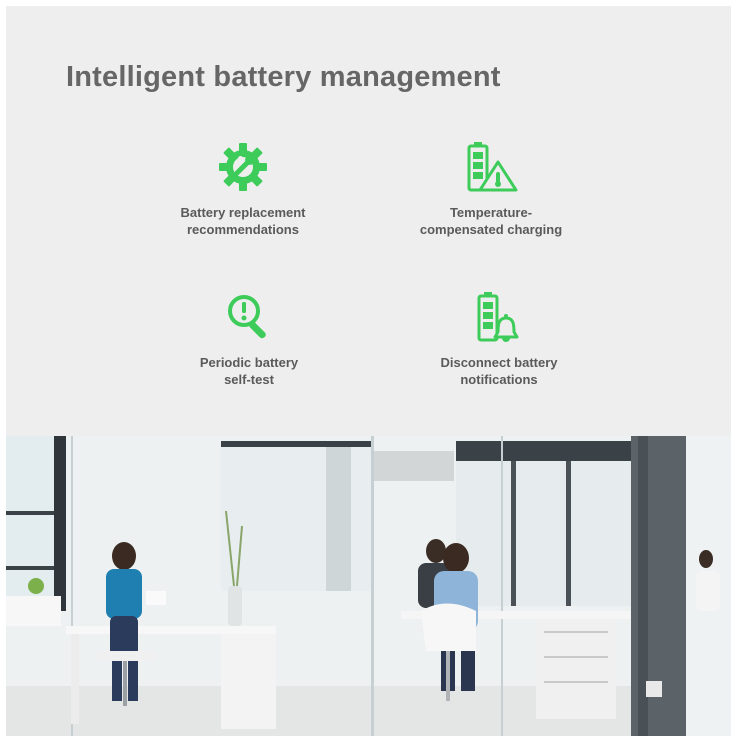  Describe the element at coordinates (499, 362) in the screenshot. I see `feature-label-line1: Disconnect battery` at that location.